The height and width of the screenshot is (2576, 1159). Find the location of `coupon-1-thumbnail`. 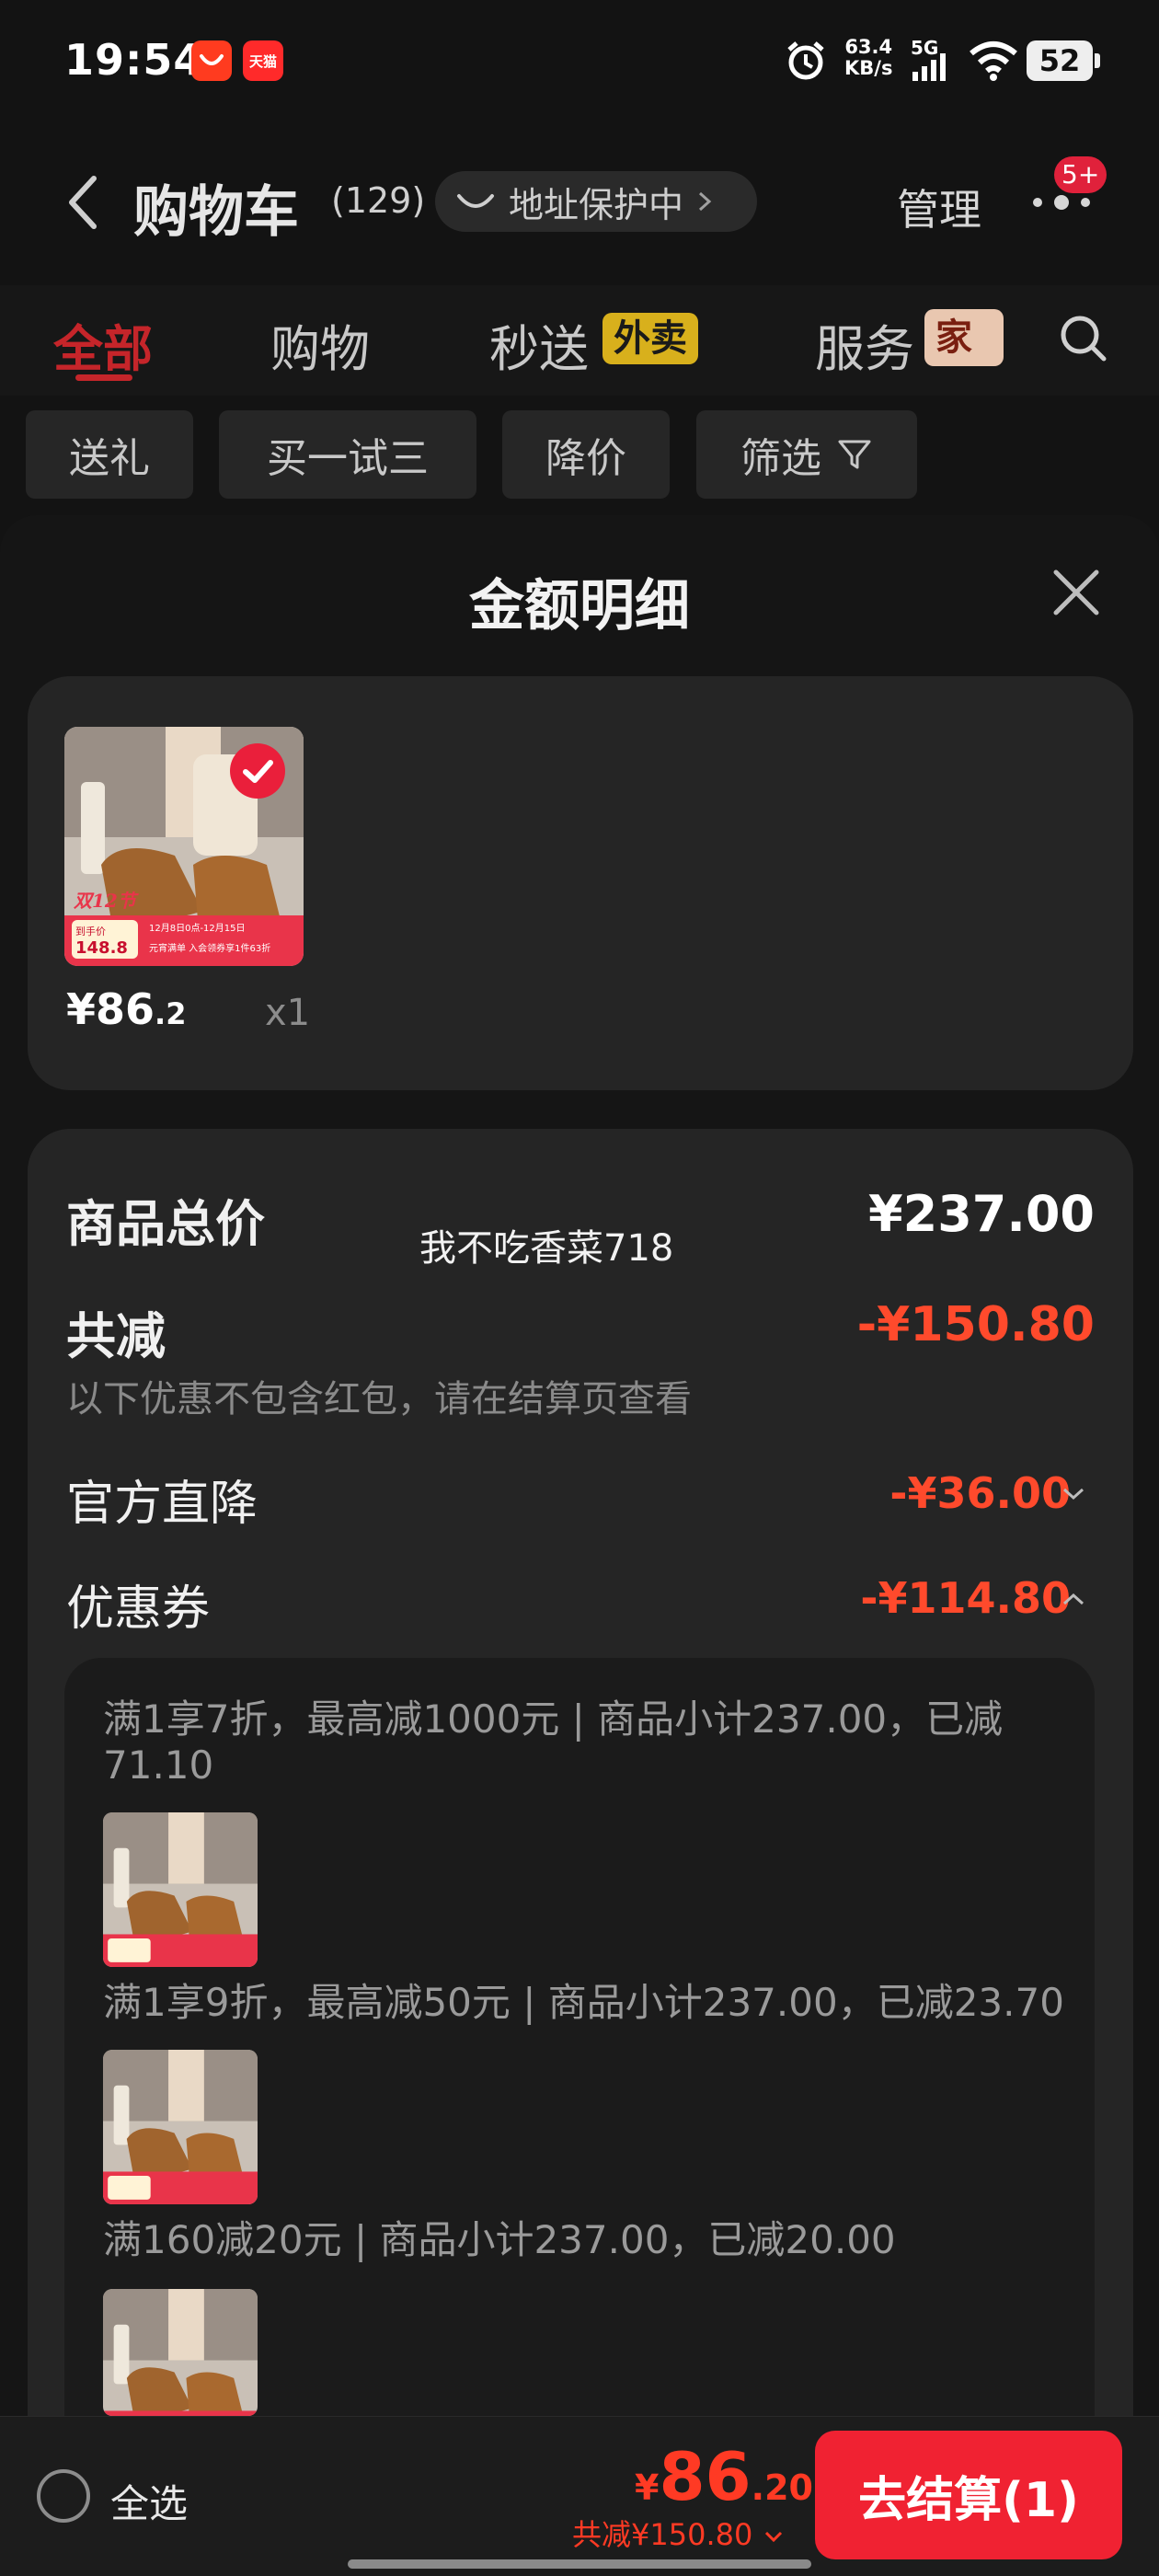

coupon-1-thumbnail is located at coordinates (180, 1890).